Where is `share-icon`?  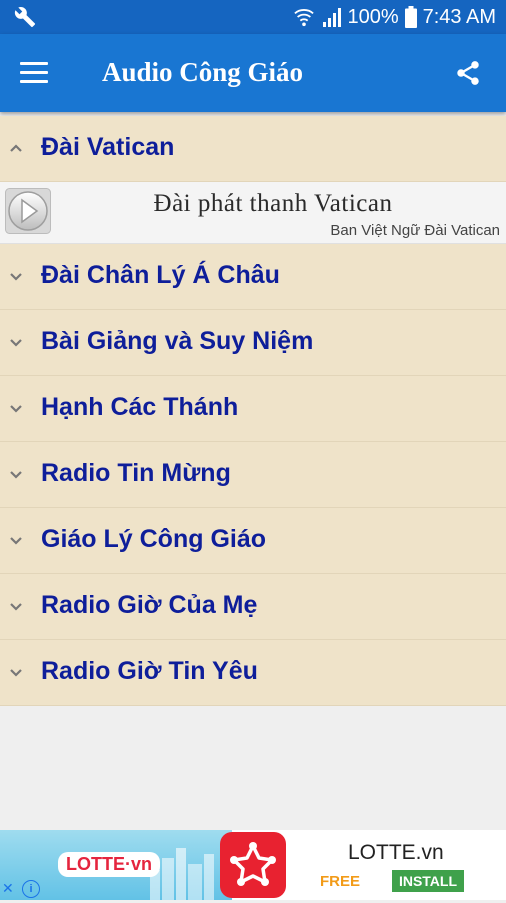
share-icon is located at coordinates (468, 73).